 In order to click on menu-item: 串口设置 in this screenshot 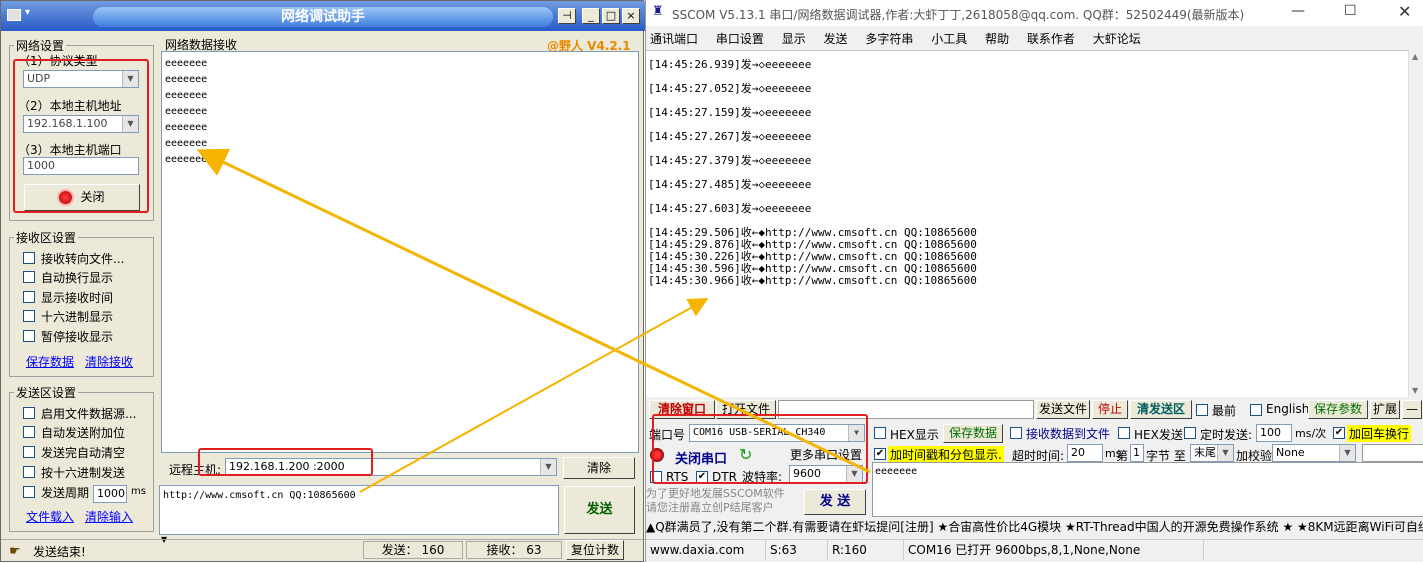, I will do `click(740, 39)`.